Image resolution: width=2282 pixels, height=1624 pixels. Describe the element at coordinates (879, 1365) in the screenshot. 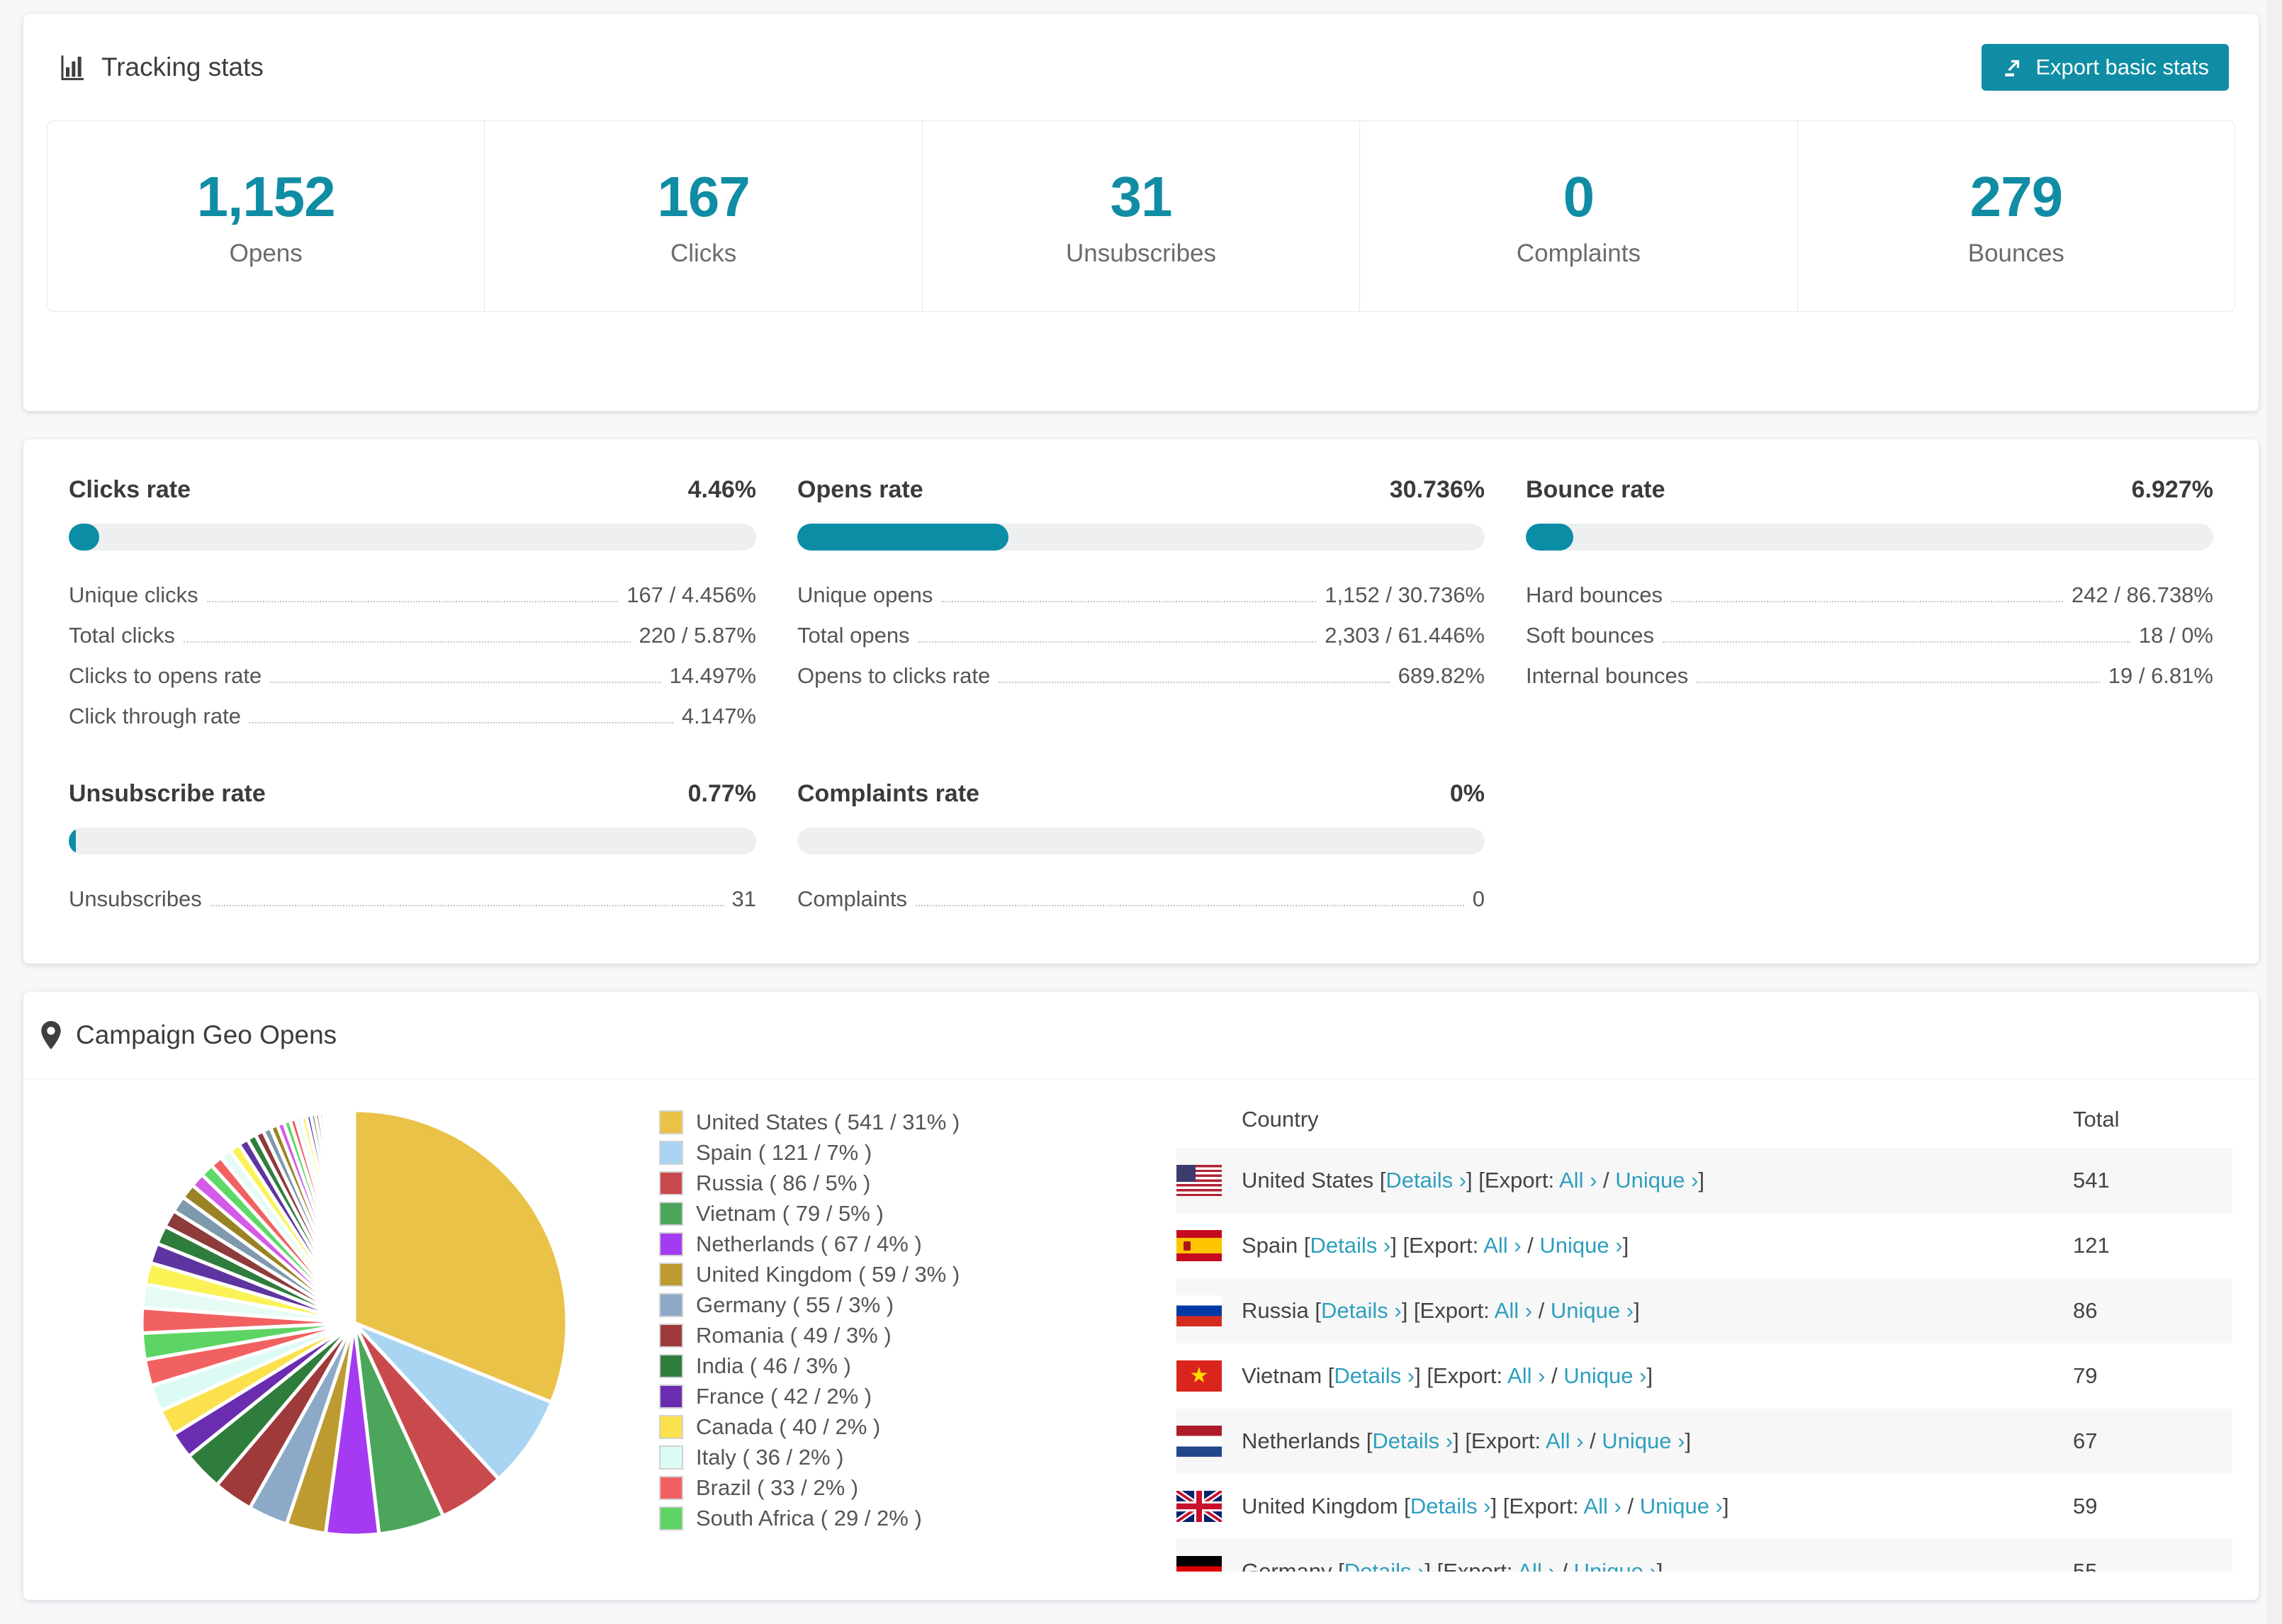

I see `legend-item: India ( 46 / 3% )` at that location.